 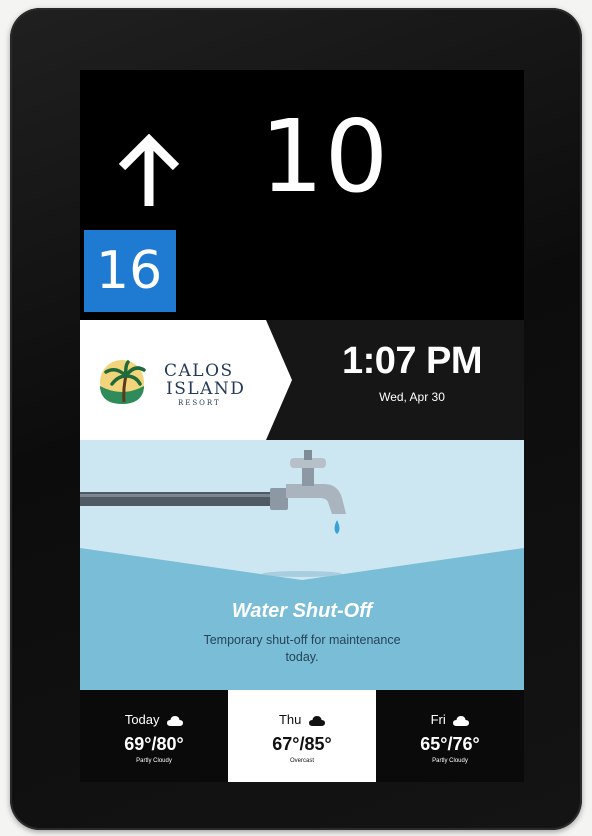 I want to click on palm-tree-logo-icon, so click(x=123, y=382).